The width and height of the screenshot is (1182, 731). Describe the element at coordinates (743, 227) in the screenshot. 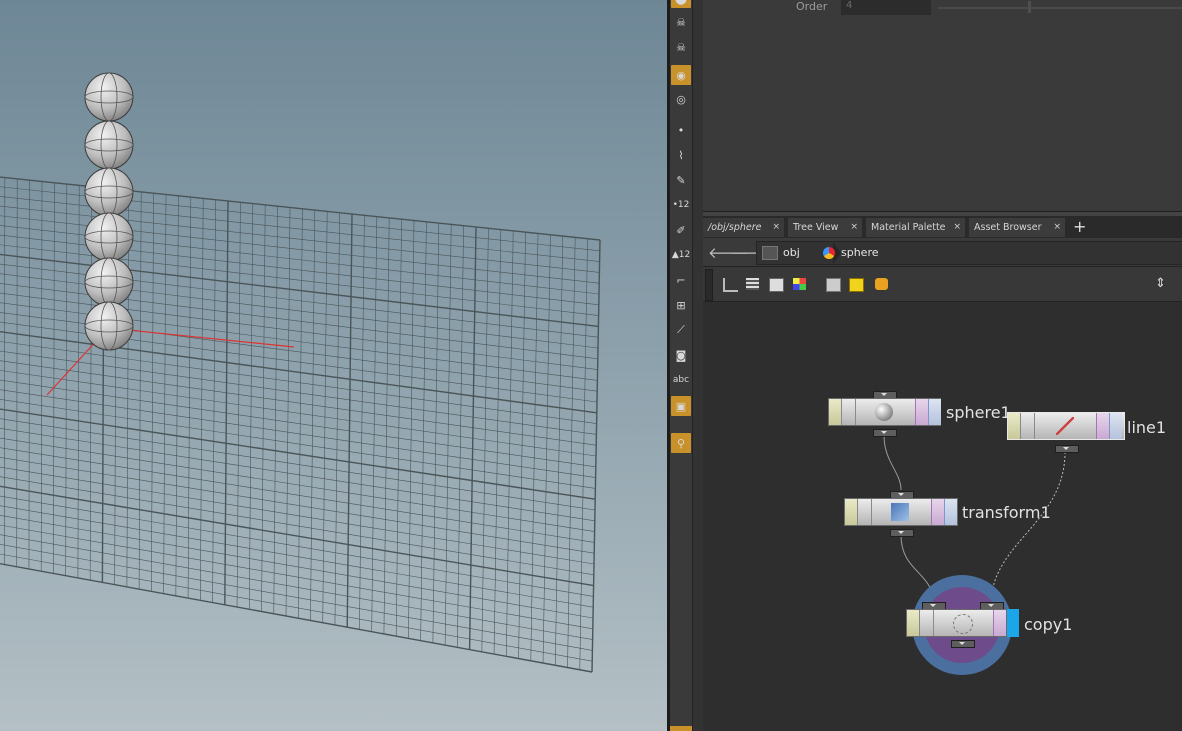

I see `tab-network: /obj/sphere ×` at that location.